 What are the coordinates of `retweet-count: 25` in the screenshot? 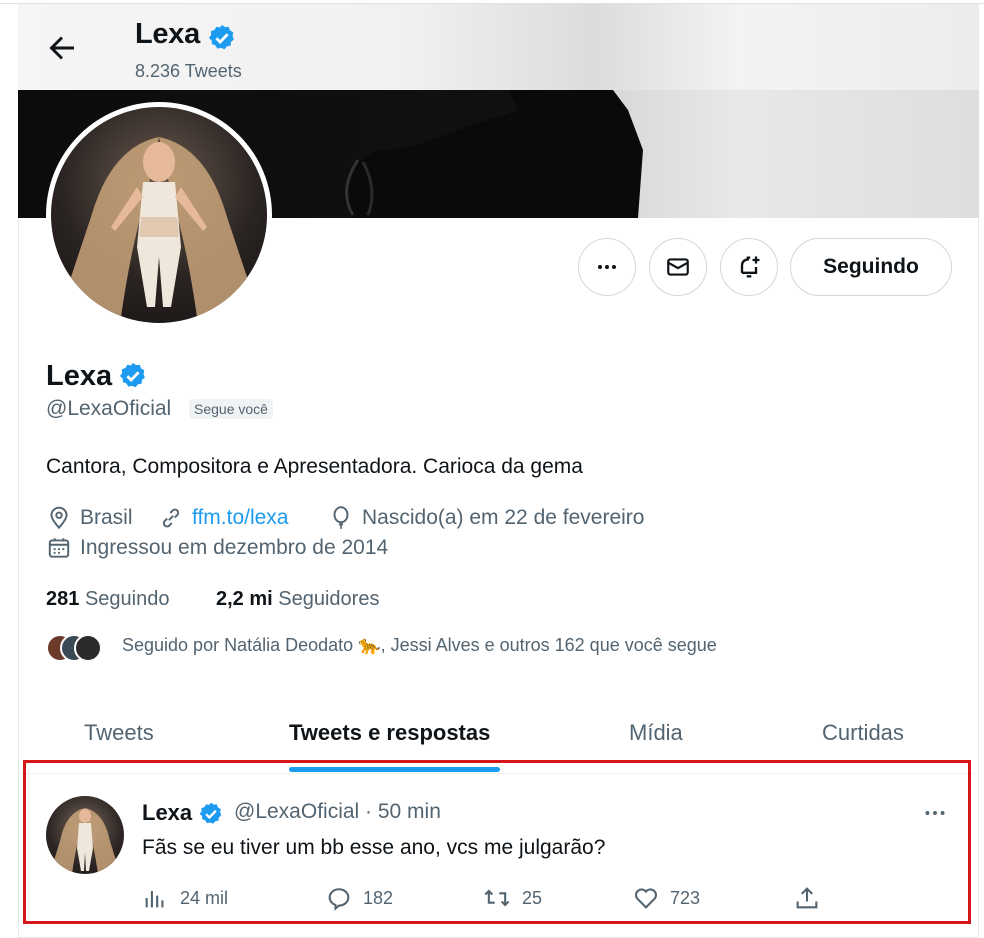 It's located at (532, 897).